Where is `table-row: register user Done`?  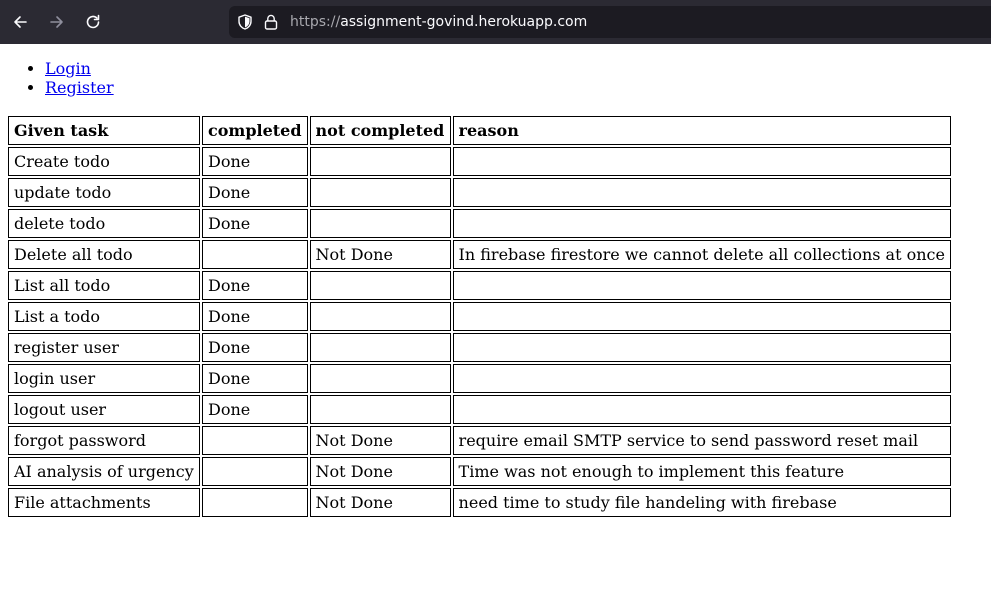 table-row: register user Done is located at coordinates (479, 347).